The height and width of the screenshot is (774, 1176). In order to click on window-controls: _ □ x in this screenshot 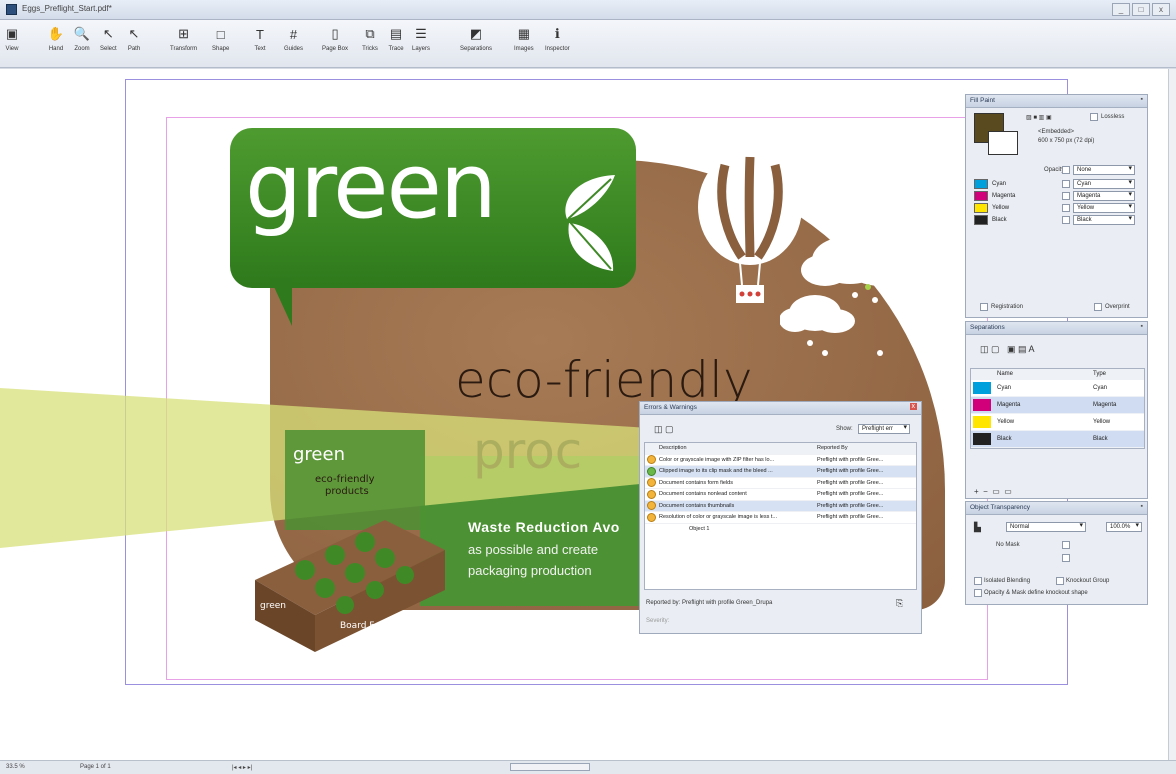, I will do `click(1141, 9)`.